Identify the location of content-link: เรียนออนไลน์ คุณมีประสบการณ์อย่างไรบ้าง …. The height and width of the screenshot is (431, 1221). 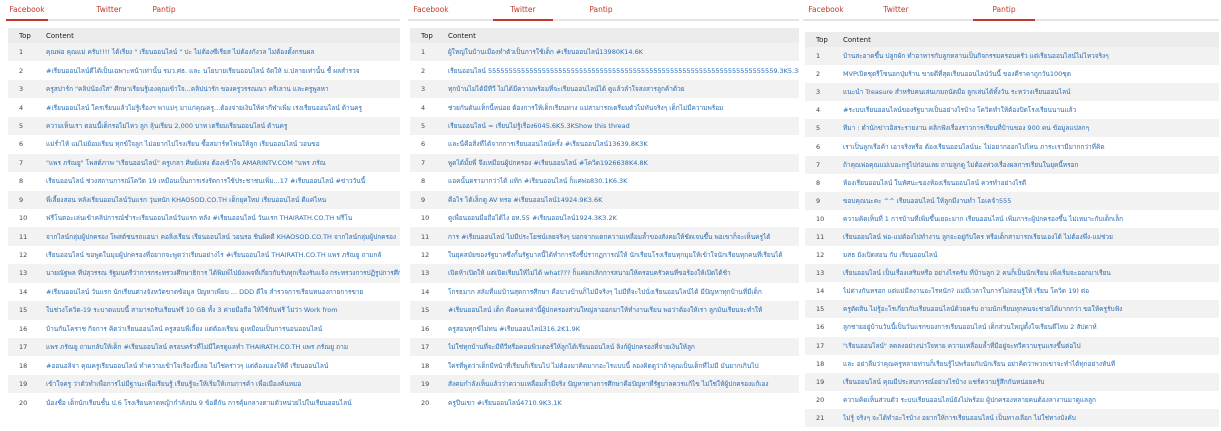
(943, 382).